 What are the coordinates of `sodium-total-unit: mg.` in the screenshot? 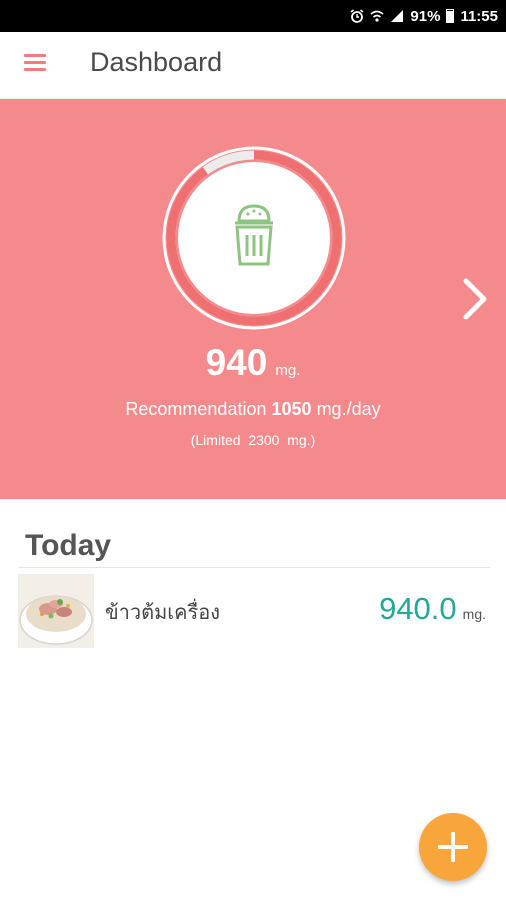 It's located at (288, 370).